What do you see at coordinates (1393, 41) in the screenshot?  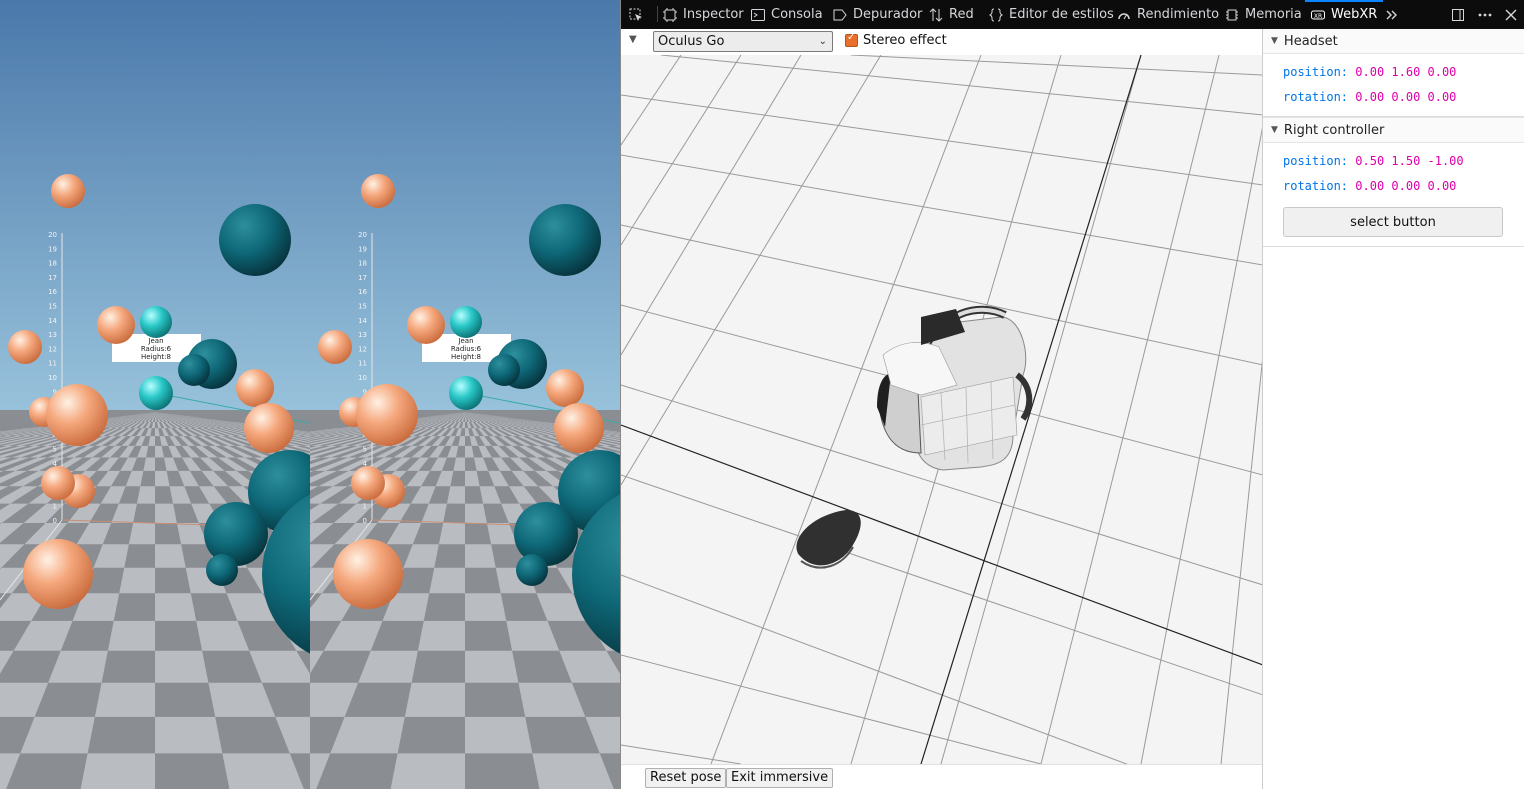 I see `headset-section-header: ▼ Headset` at bounding box center [1393, 41].